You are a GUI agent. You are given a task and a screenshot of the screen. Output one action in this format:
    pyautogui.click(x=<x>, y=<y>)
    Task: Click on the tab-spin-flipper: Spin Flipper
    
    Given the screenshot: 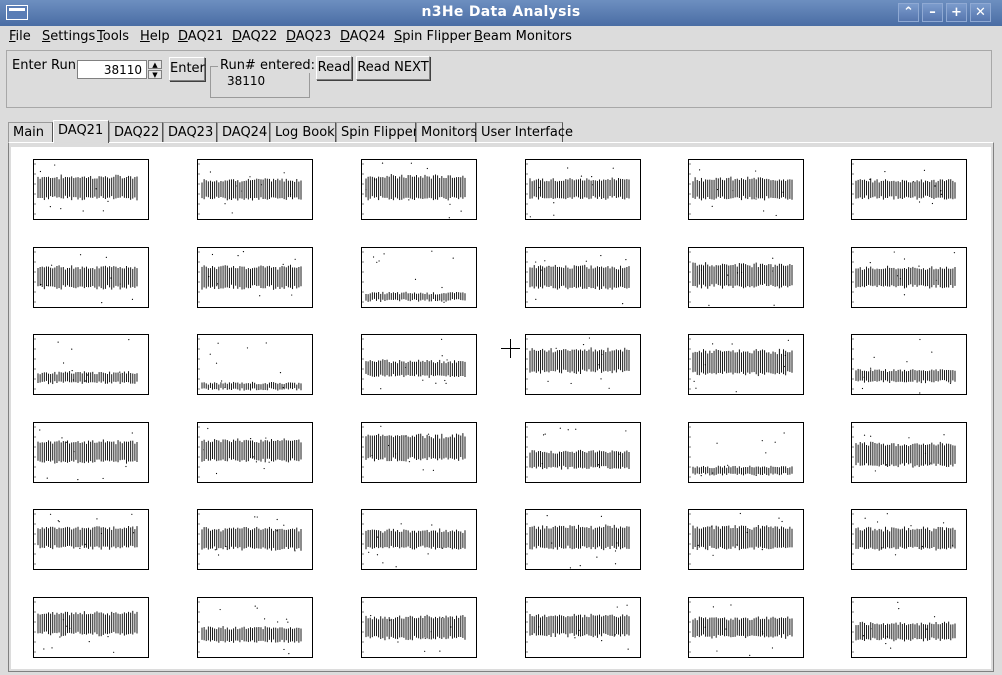 What is the action you would take?
    pyautogui.click(x=377, y=132)
    